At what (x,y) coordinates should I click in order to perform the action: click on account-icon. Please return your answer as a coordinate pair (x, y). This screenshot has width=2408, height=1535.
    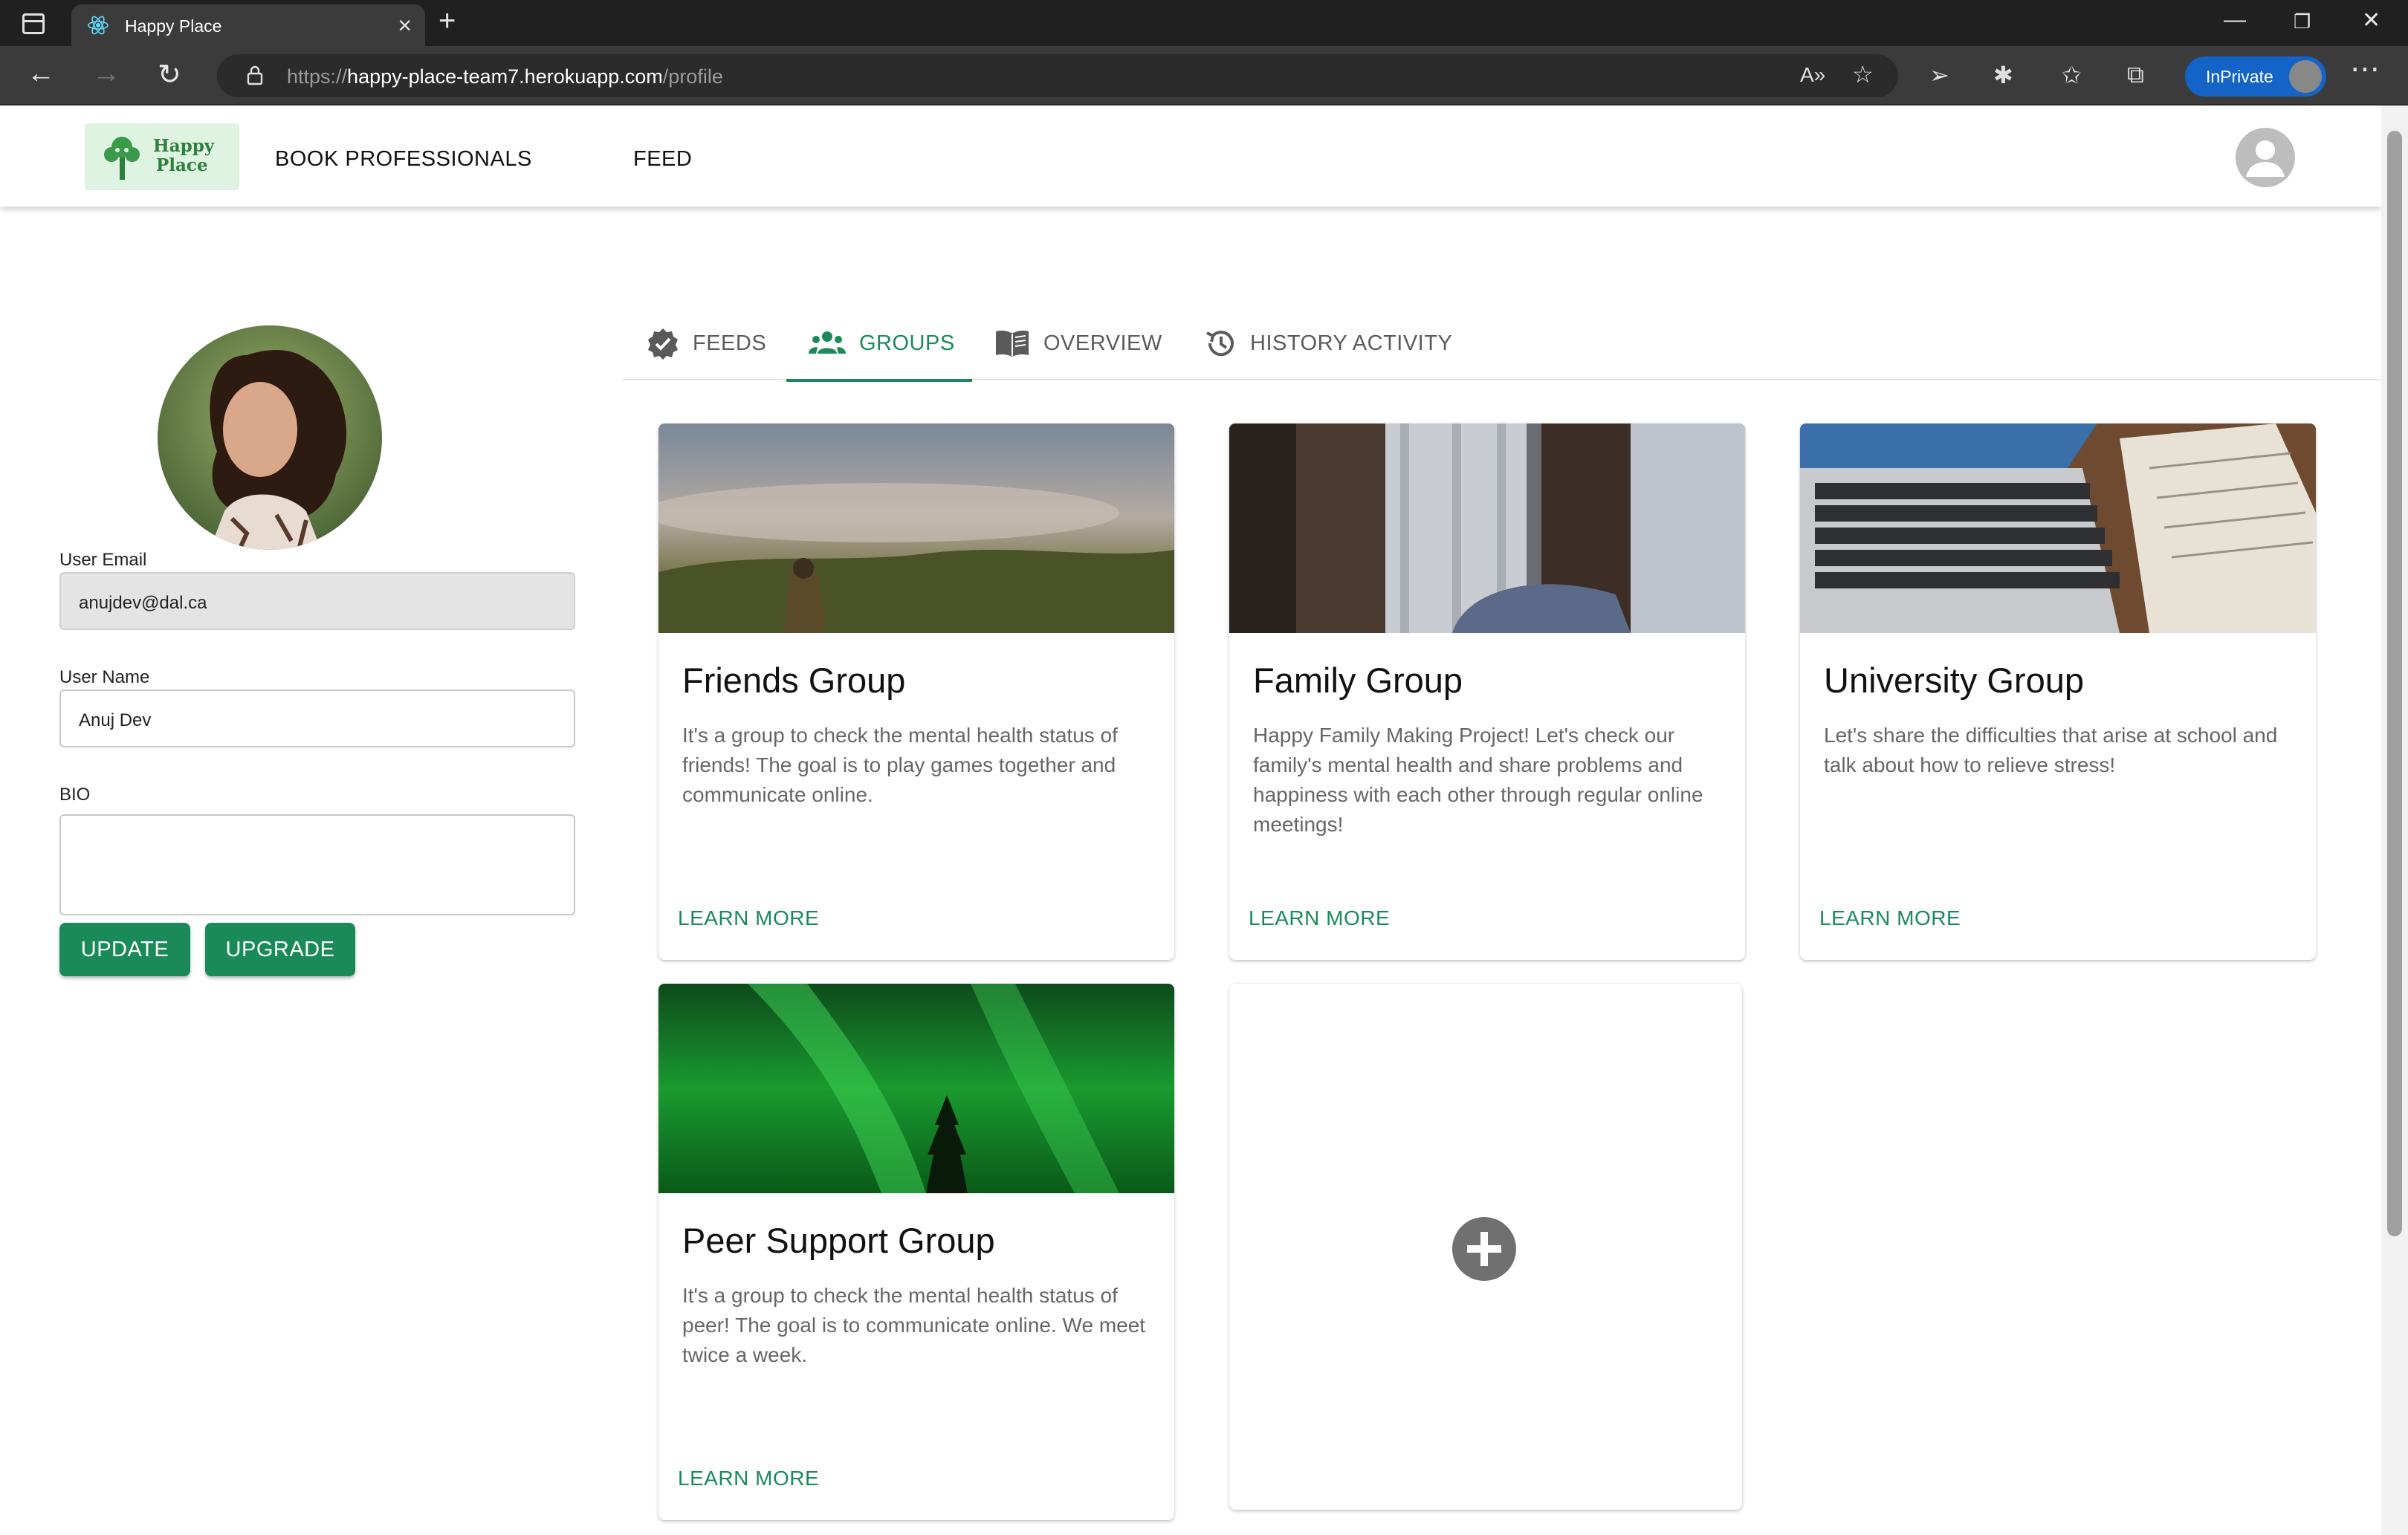
    Looking at the image, I should click on (2266, 157).